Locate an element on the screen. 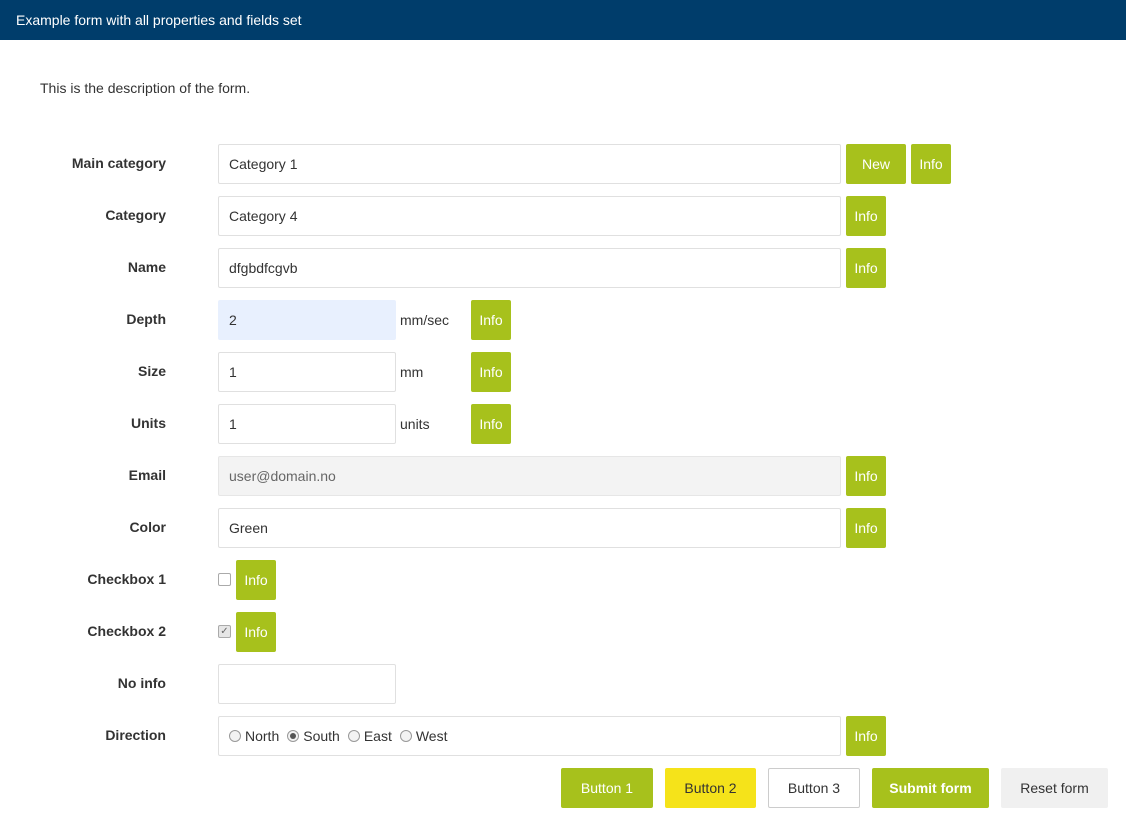 Image resolution: width=1126 pixels, height=833 pixels. size-unit: mm is located at coordinates (412, 372).